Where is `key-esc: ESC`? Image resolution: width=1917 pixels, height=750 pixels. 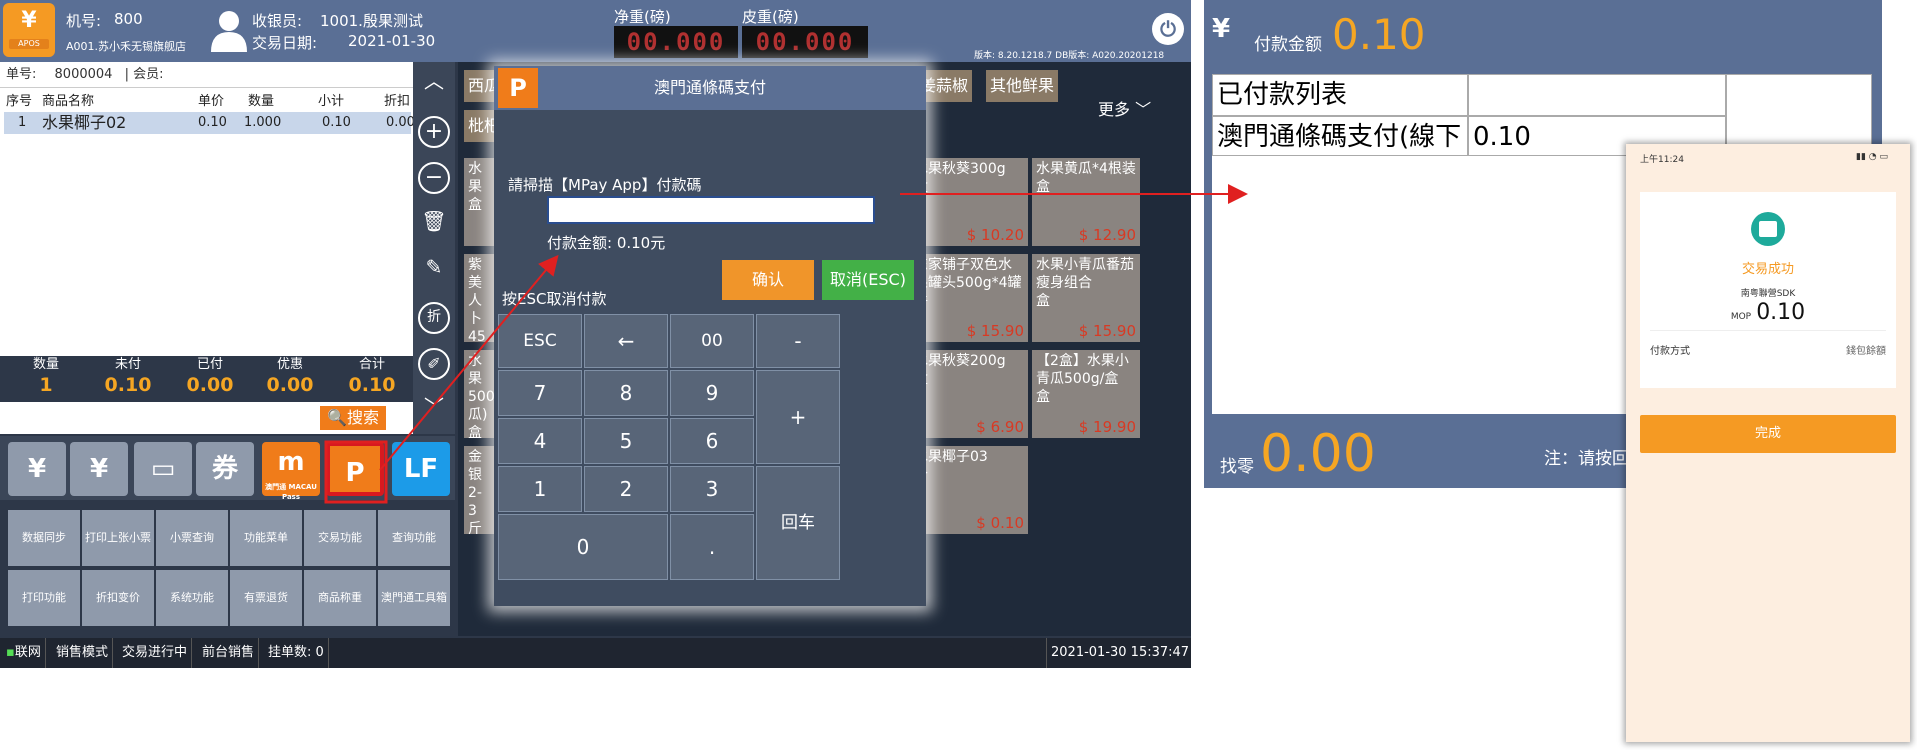
key-esc: ESC is located at coordinates (540, 341).